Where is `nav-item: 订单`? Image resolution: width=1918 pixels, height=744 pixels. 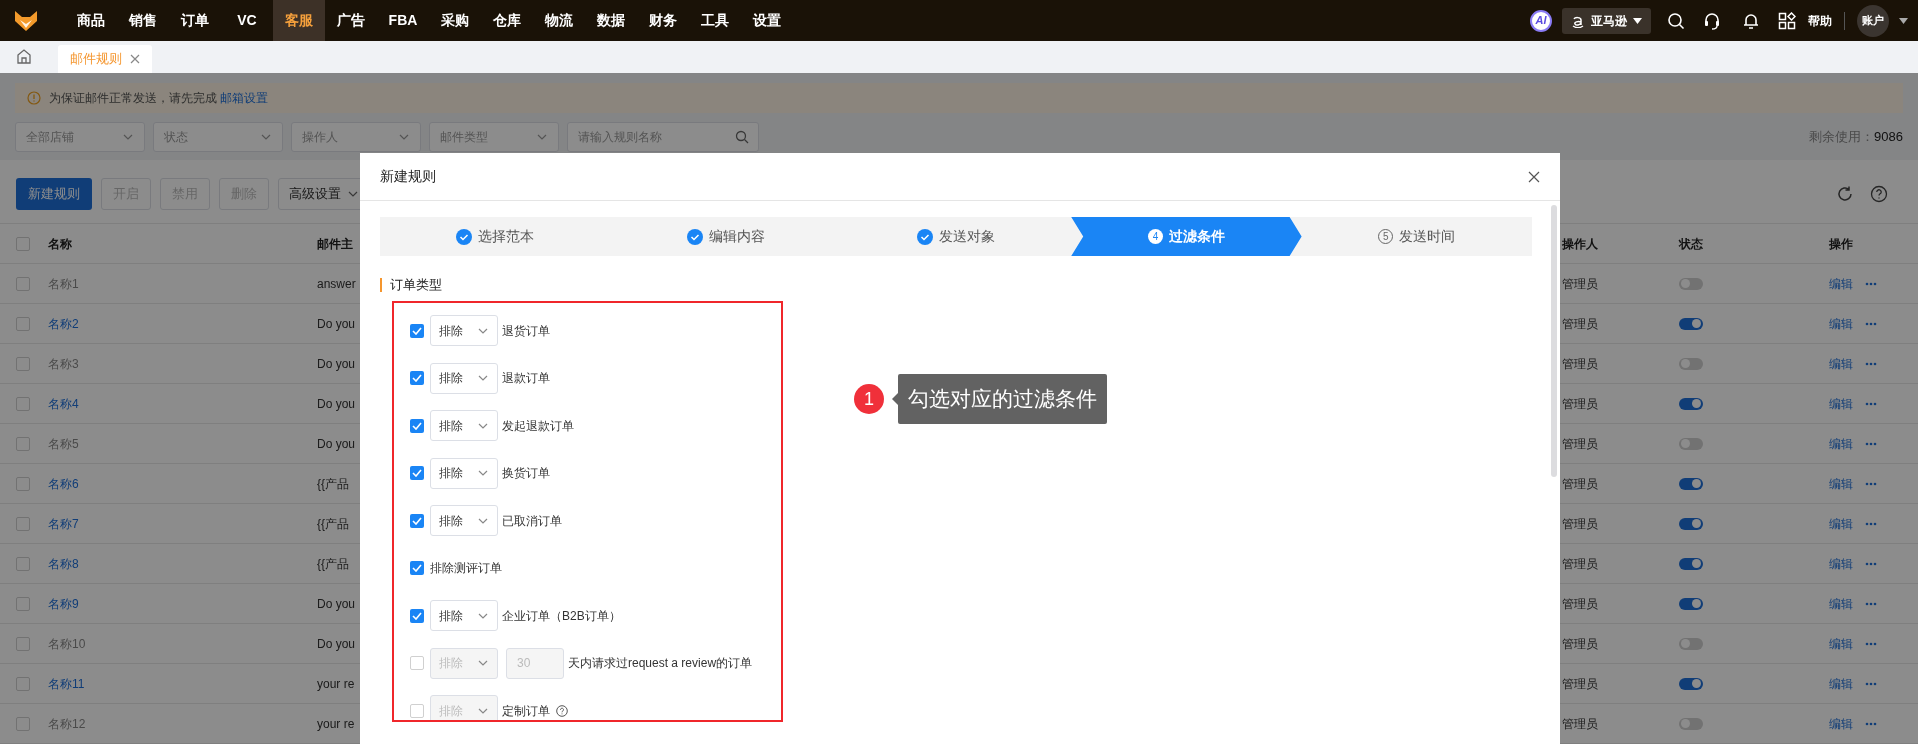
nav-item: 订单 is located at coordinates (195, 20).